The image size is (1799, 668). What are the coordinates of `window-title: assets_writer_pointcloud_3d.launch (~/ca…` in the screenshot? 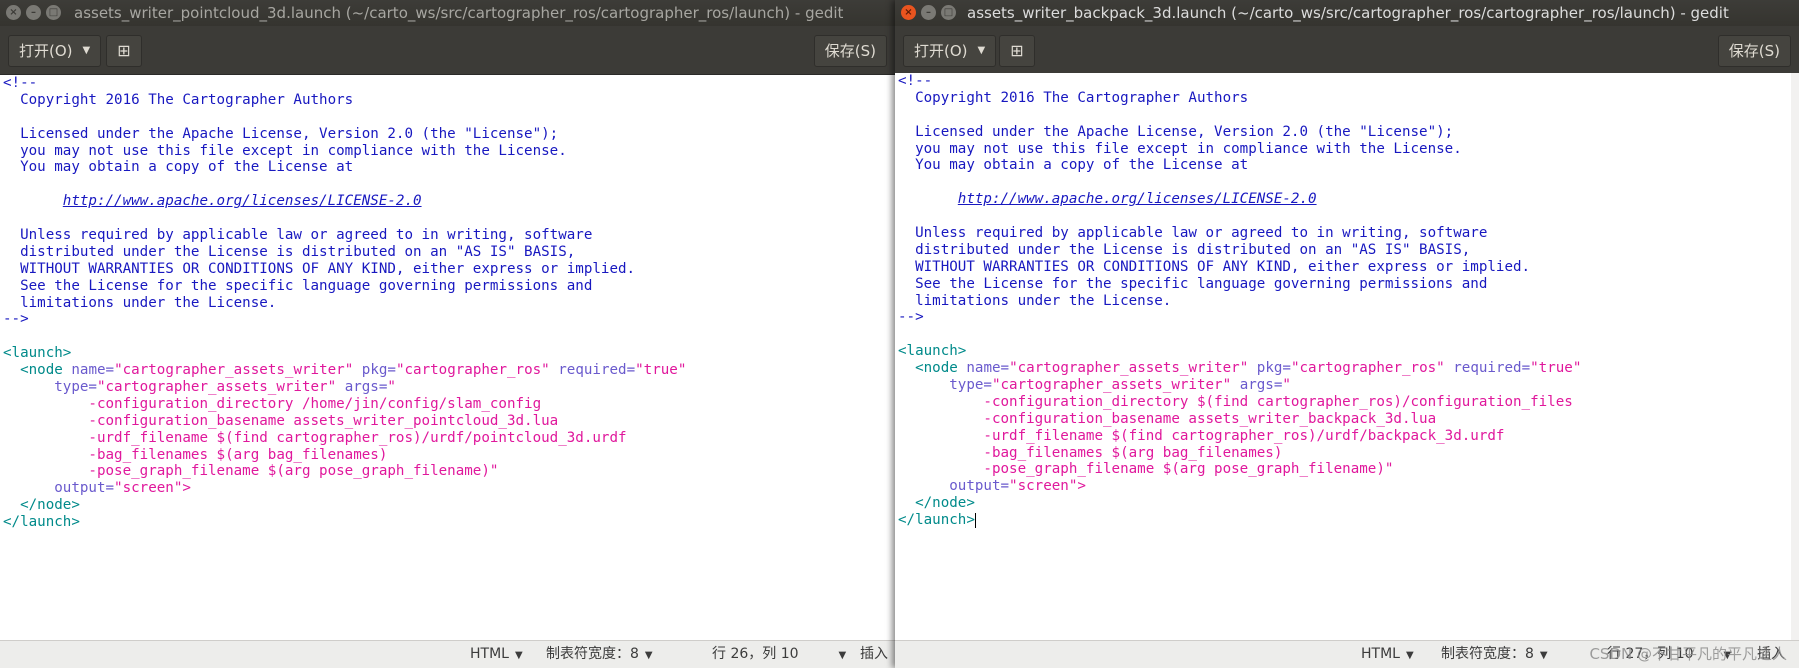 It's located at (459, 13).